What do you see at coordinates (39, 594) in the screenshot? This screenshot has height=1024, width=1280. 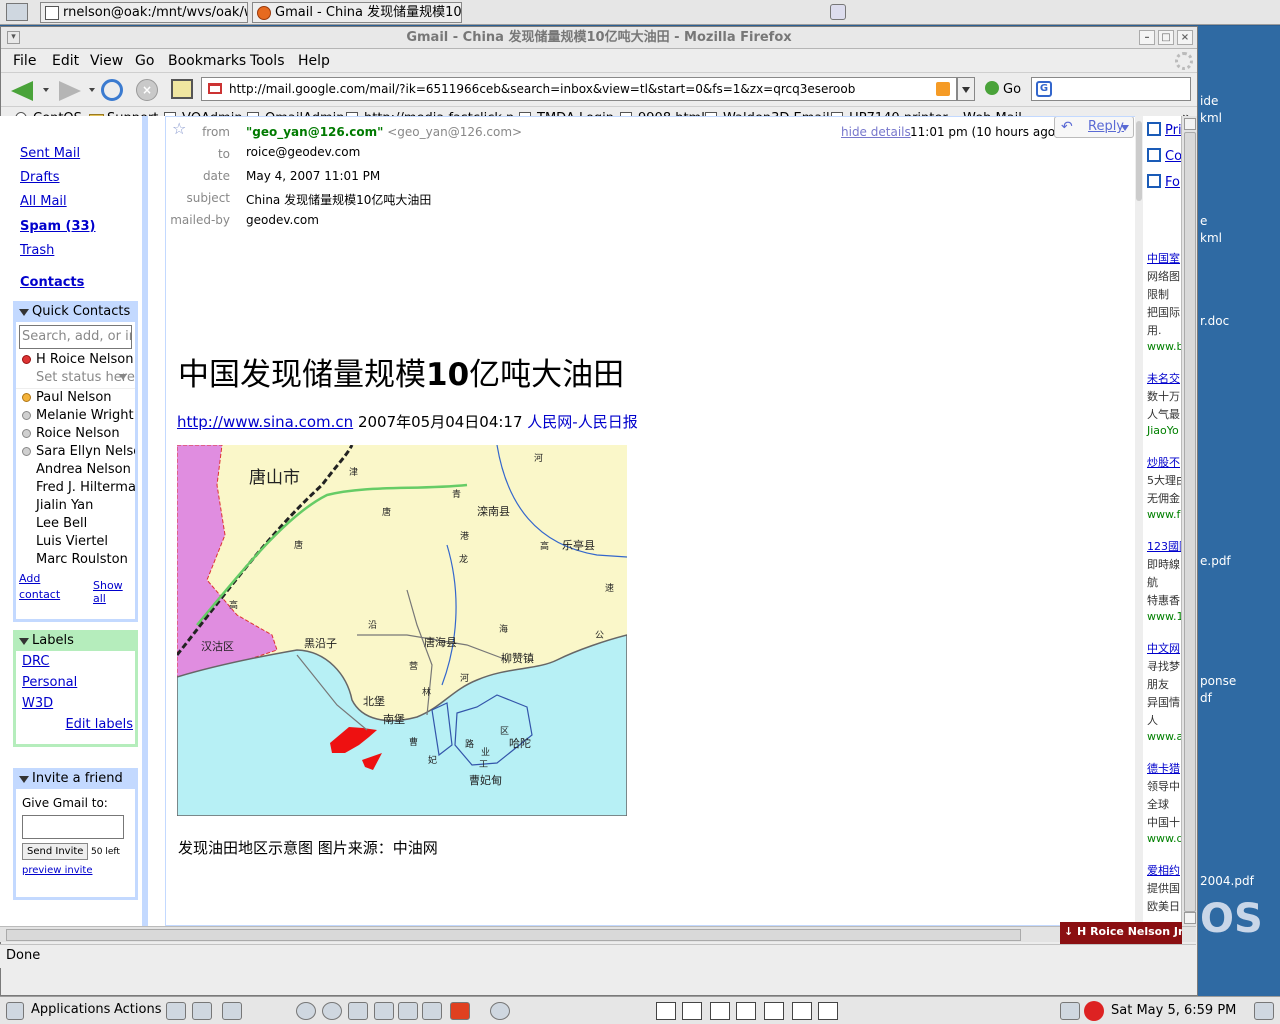 I see `add-contact-link-2: contact` at bounding box center [39, 594].